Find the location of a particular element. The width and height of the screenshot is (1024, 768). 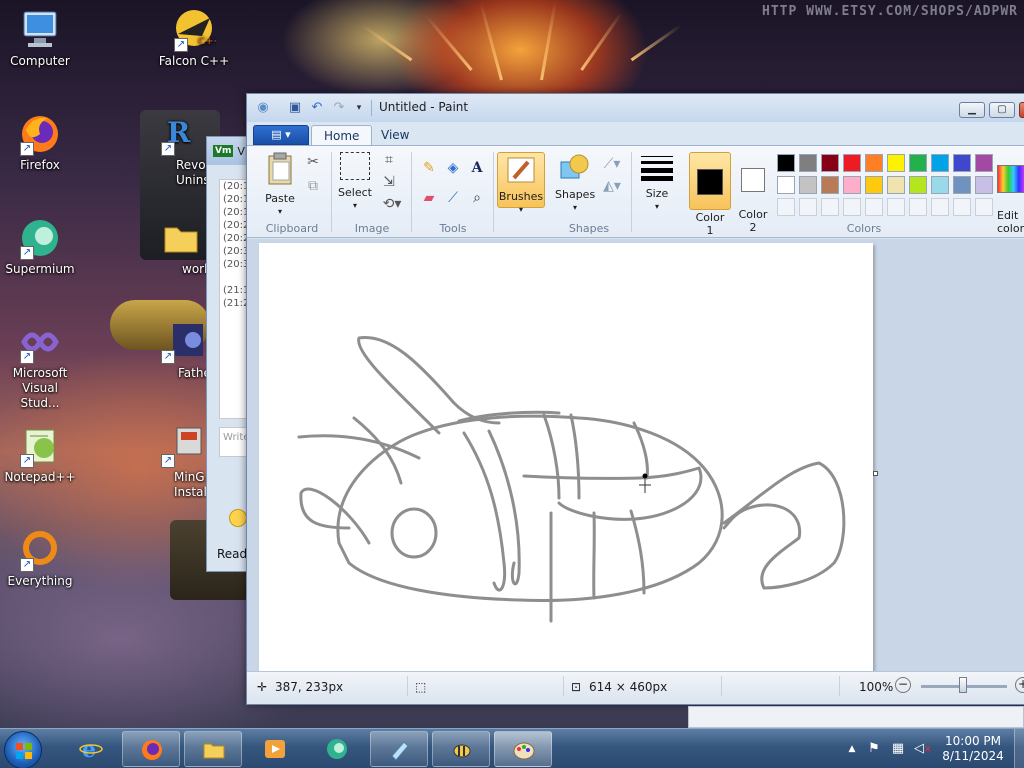

start-button is located at coordinates (23, 749).